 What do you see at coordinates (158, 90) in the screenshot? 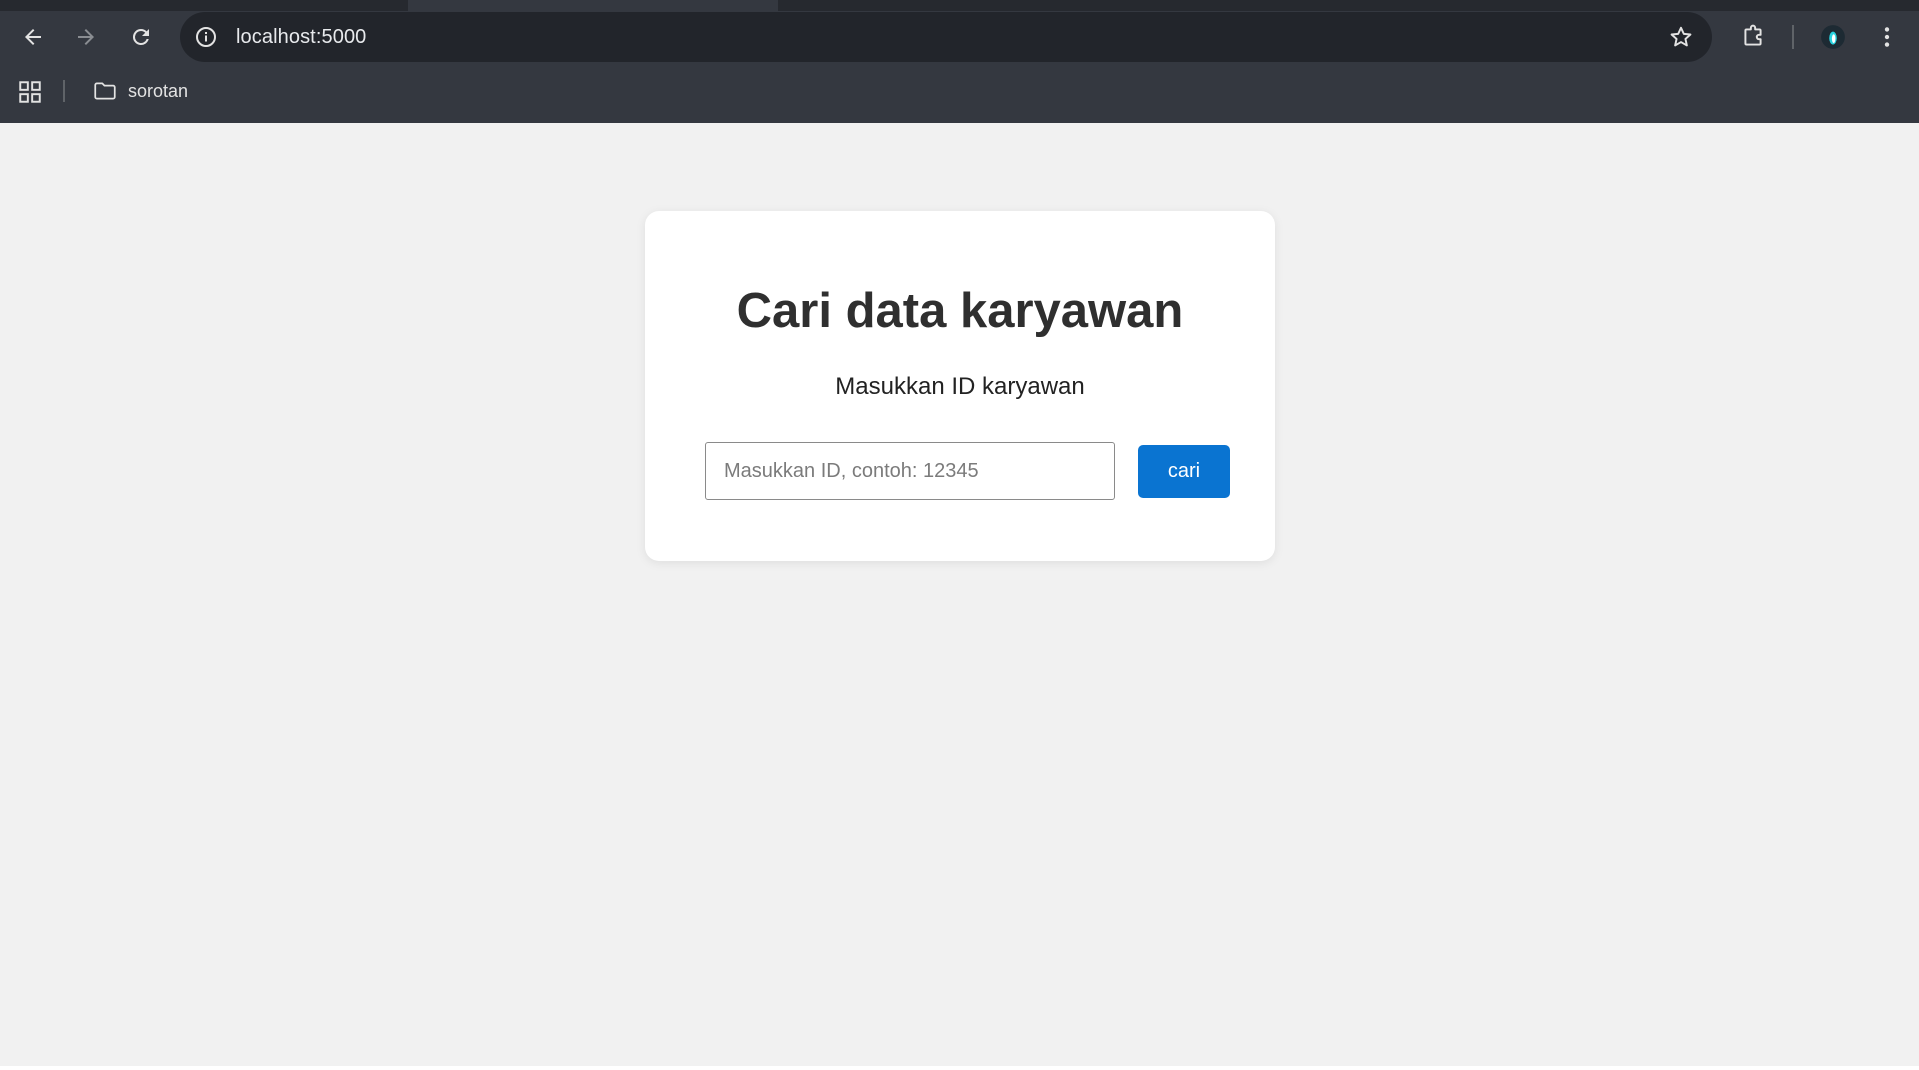
I see `bookmark-label: sorotan` at bounding box center [158, 90].